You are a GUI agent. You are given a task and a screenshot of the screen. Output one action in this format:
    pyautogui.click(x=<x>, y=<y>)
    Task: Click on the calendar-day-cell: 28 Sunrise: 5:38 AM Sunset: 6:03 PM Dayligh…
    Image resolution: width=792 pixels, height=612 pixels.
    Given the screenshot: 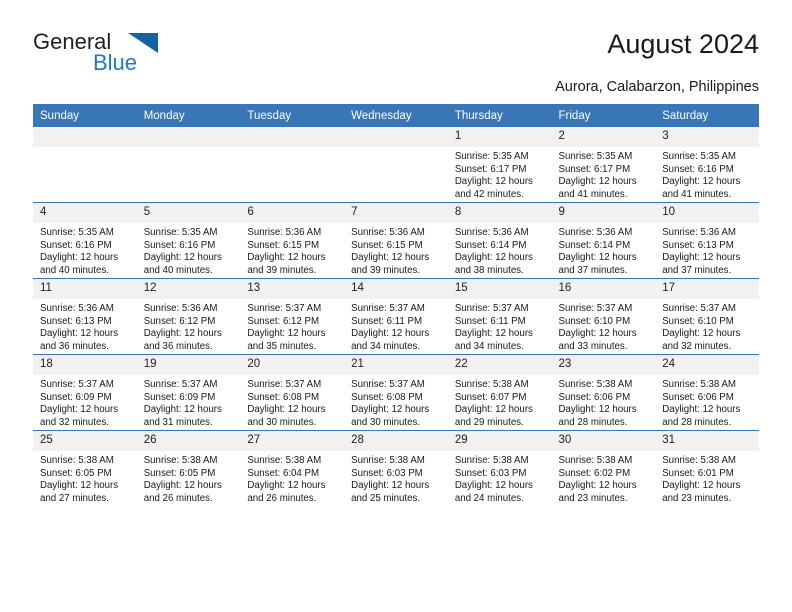 What is the action you would take?
    pyautogui.click(x=396, y=468)
    